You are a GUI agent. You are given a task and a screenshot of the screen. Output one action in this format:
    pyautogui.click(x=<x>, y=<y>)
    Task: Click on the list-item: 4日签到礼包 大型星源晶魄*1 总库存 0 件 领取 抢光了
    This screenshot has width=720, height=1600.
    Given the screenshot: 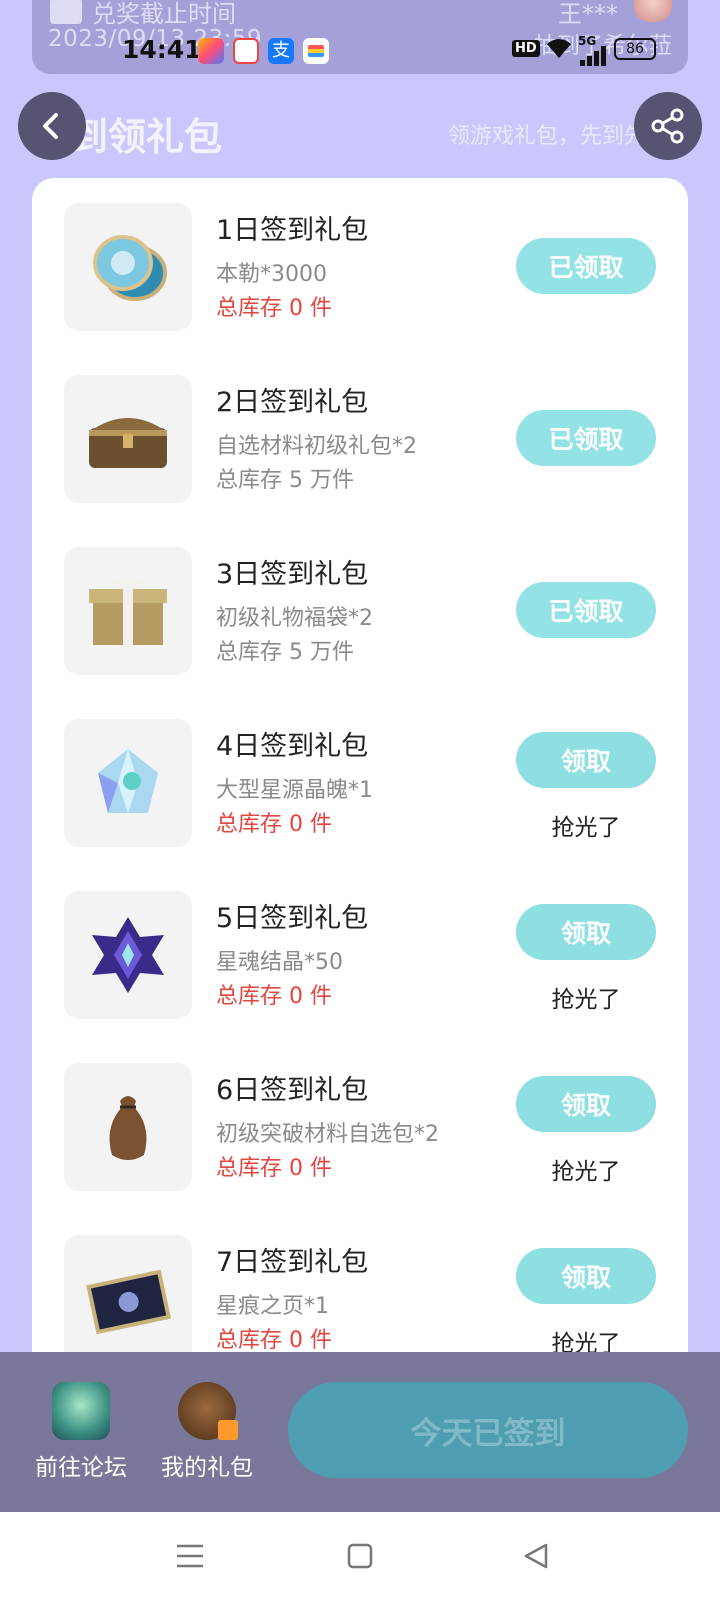 What is the action you would take?
    pyautogui.click(x=360, y=782)
    